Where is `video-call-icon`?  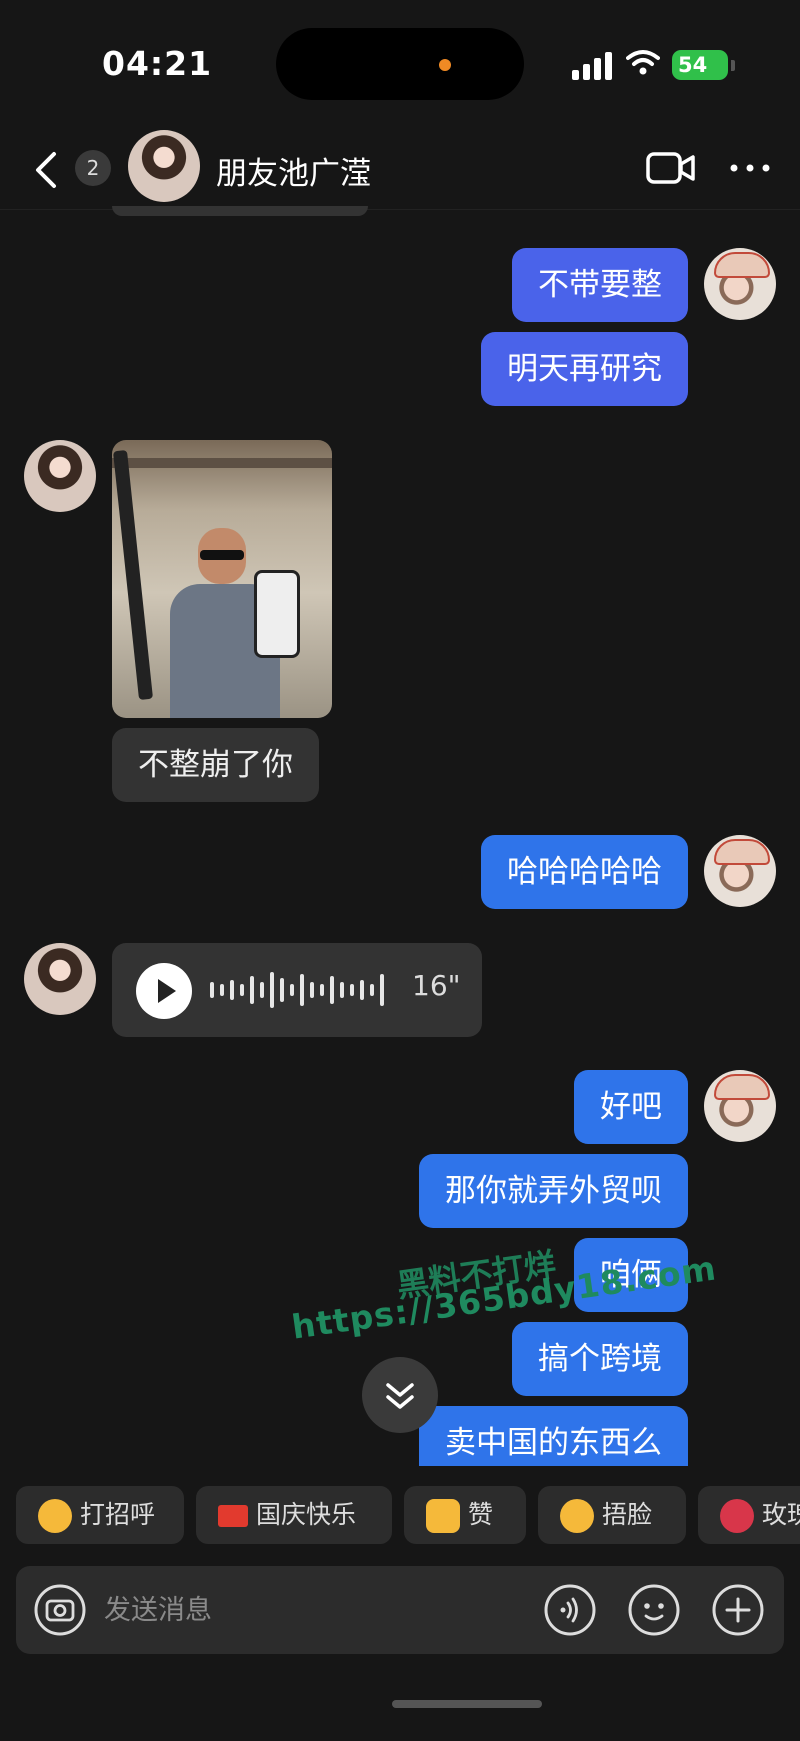 video-call-icon is located at coordinates (671, 168).